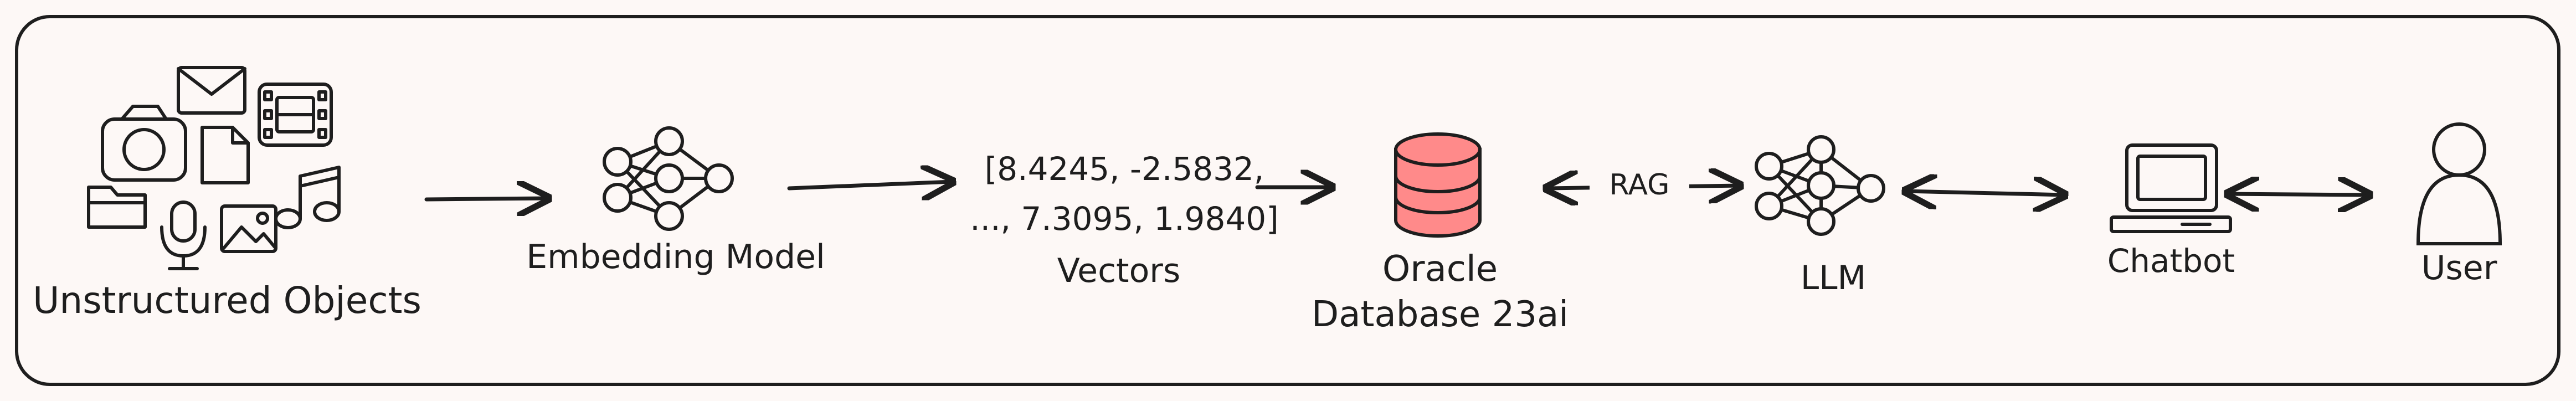  I want to click on rag-edge-label: RAG, so click(1639, 185).